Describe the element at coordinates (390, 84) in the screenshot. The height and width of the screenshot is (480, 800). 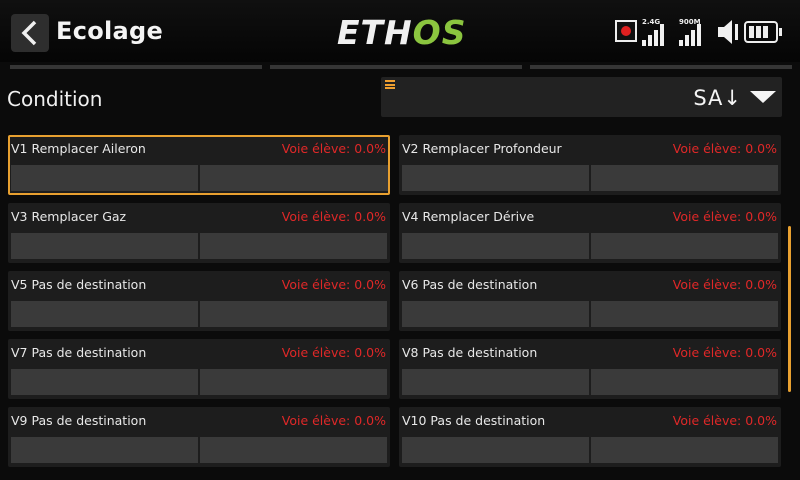
I see `menu-icon` at that location.